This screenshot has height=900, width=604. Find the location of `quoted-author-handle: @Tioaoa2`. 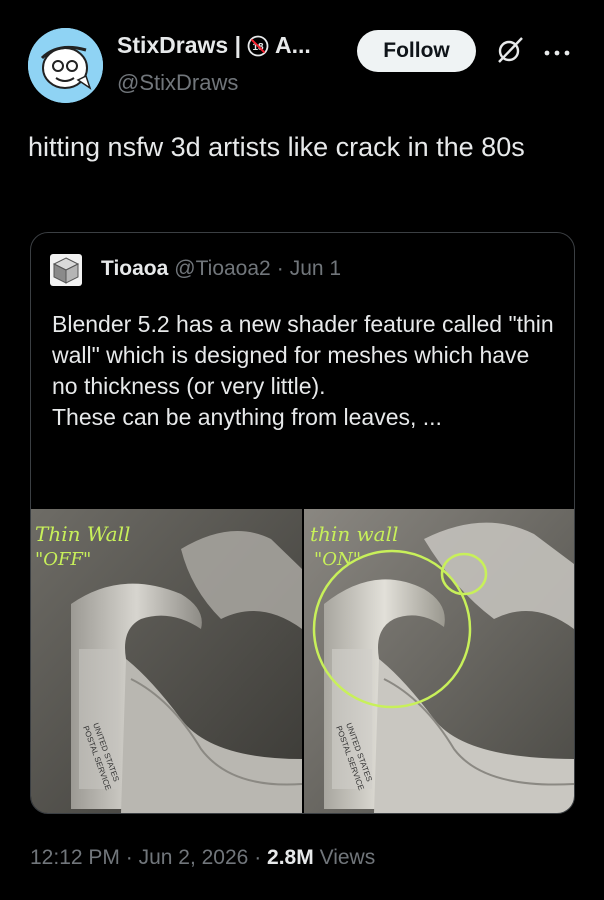

quoted-author-handle: @Tioaoa2 is located at coordinates (222, 269).